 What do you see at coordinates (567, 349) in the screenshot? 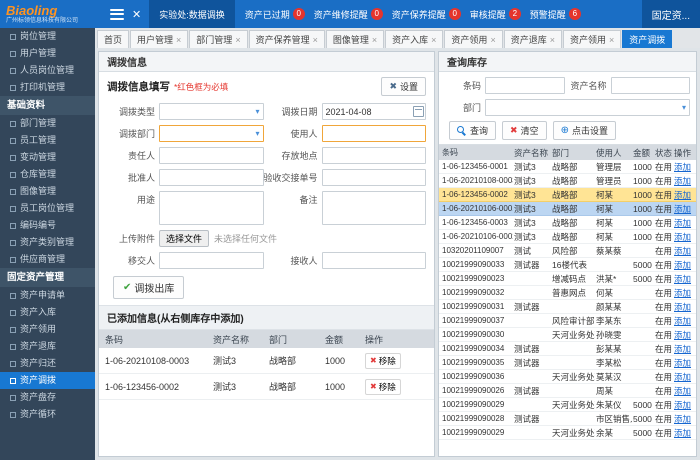
I see `table-row: 10021999090034 测试器 彭某某 在用 添加` at bounding box center [567, 349].